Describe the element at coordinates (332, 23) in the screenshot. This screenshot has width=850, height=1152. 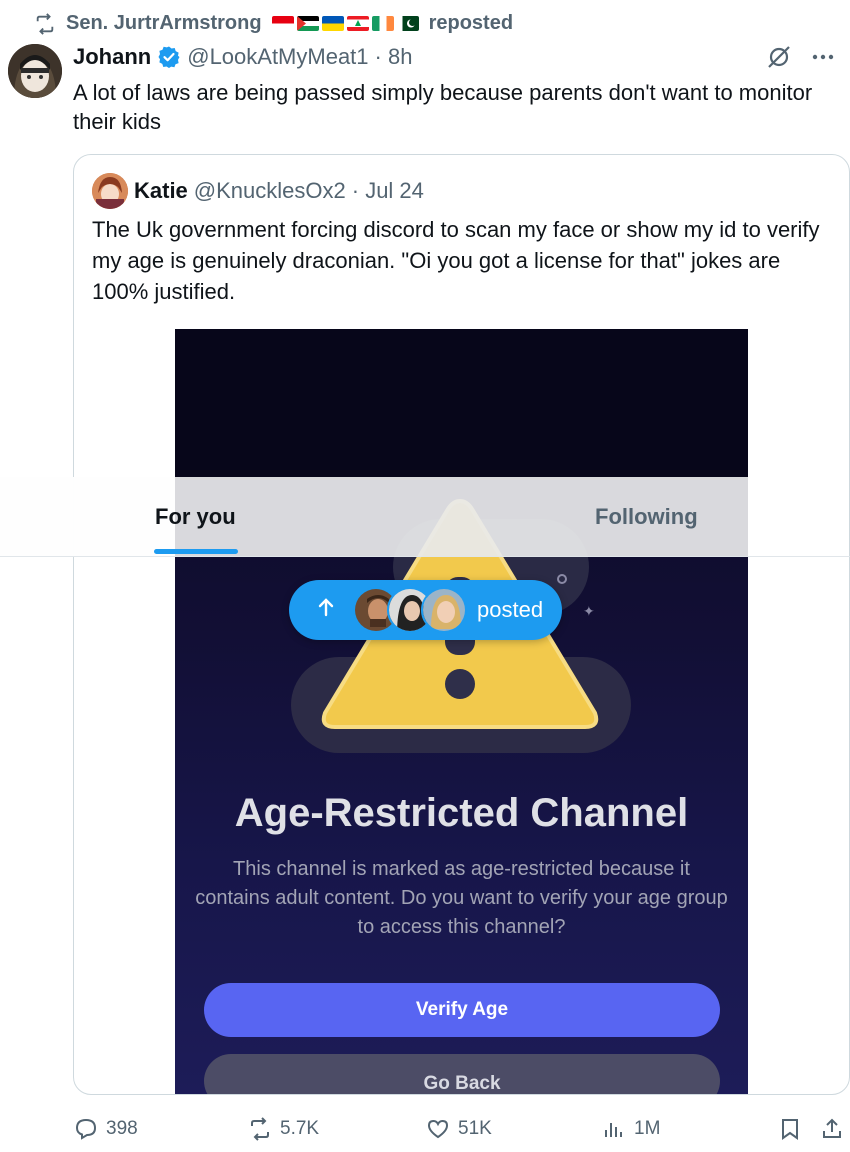
I see `flag-ukraine-icon` at that location.